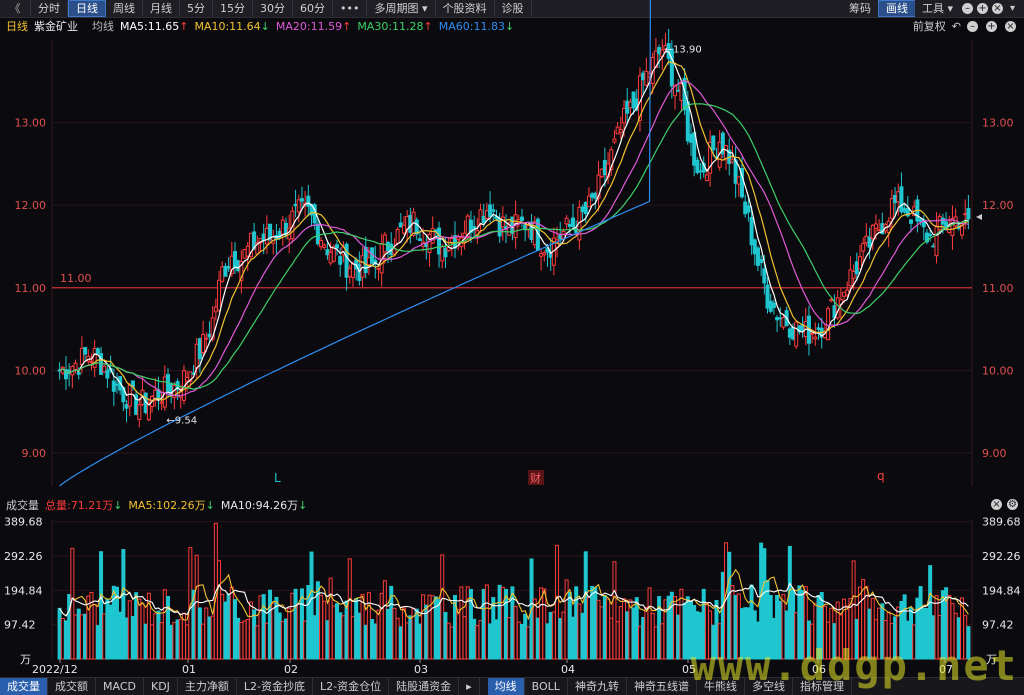 The image size is (1024, 695). What do you see at coordinates (291, 669) in the screenshot?
I see `date-label: 02` at bounding box center [291, 669].